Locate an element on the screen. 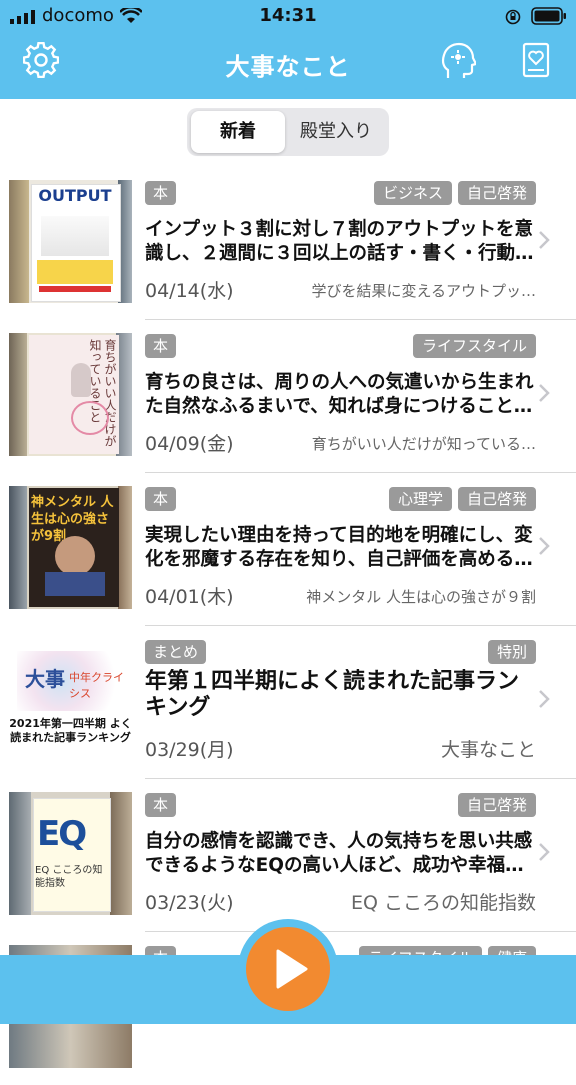 This screenshot has width=576, height=1085. category-tag: ライフスタイル is located at coordinates (474, 346).